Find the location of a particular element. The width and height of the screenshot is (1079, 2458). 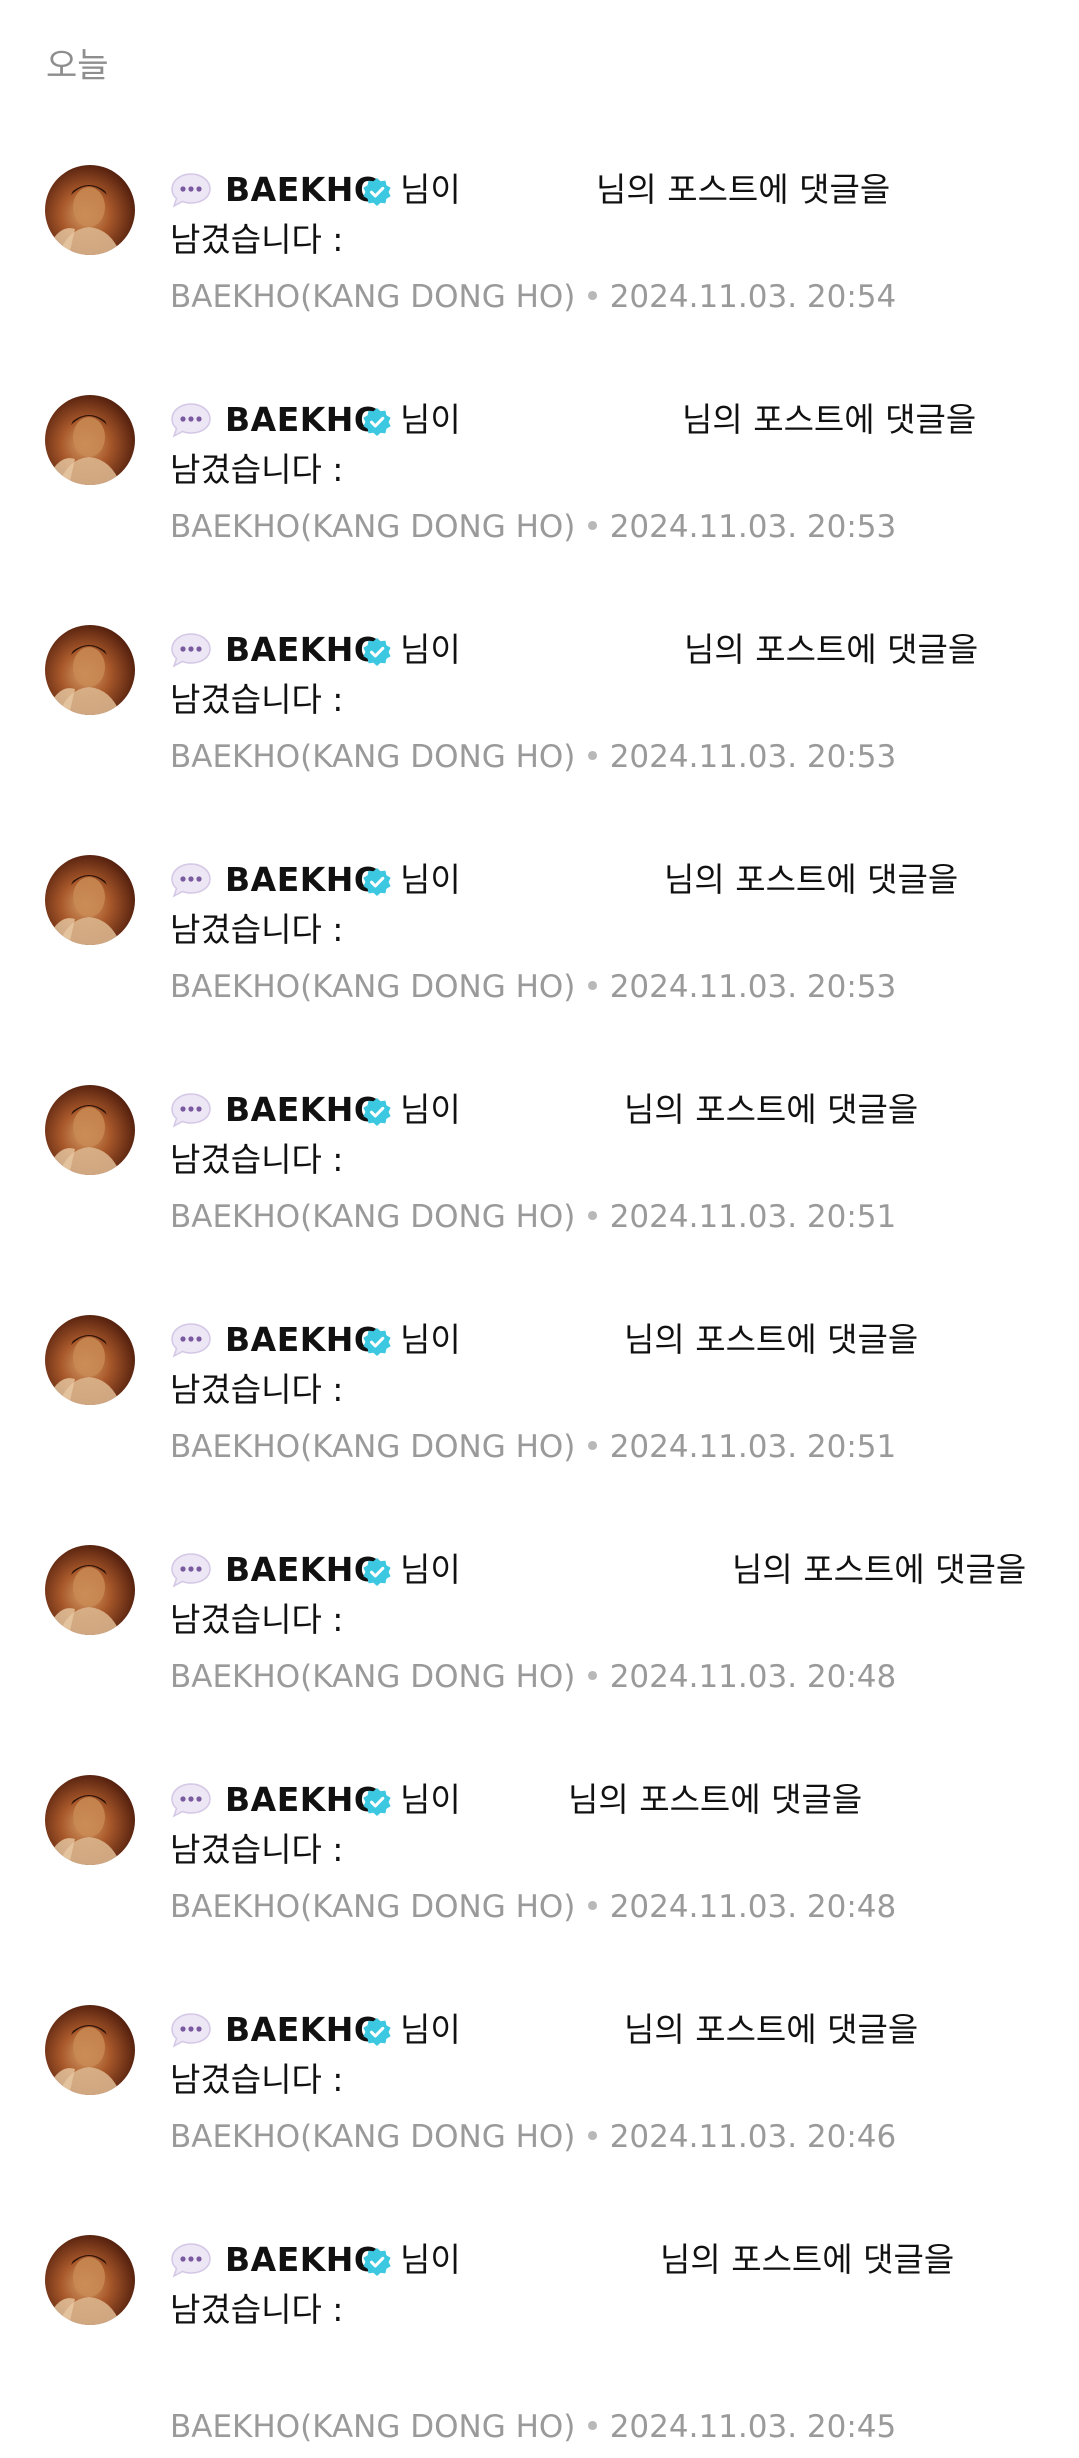

notification-meta: BAEKHO(KANG DONG HO) • 2024.11.03. 20:53 is located at coordinates (533, 987).